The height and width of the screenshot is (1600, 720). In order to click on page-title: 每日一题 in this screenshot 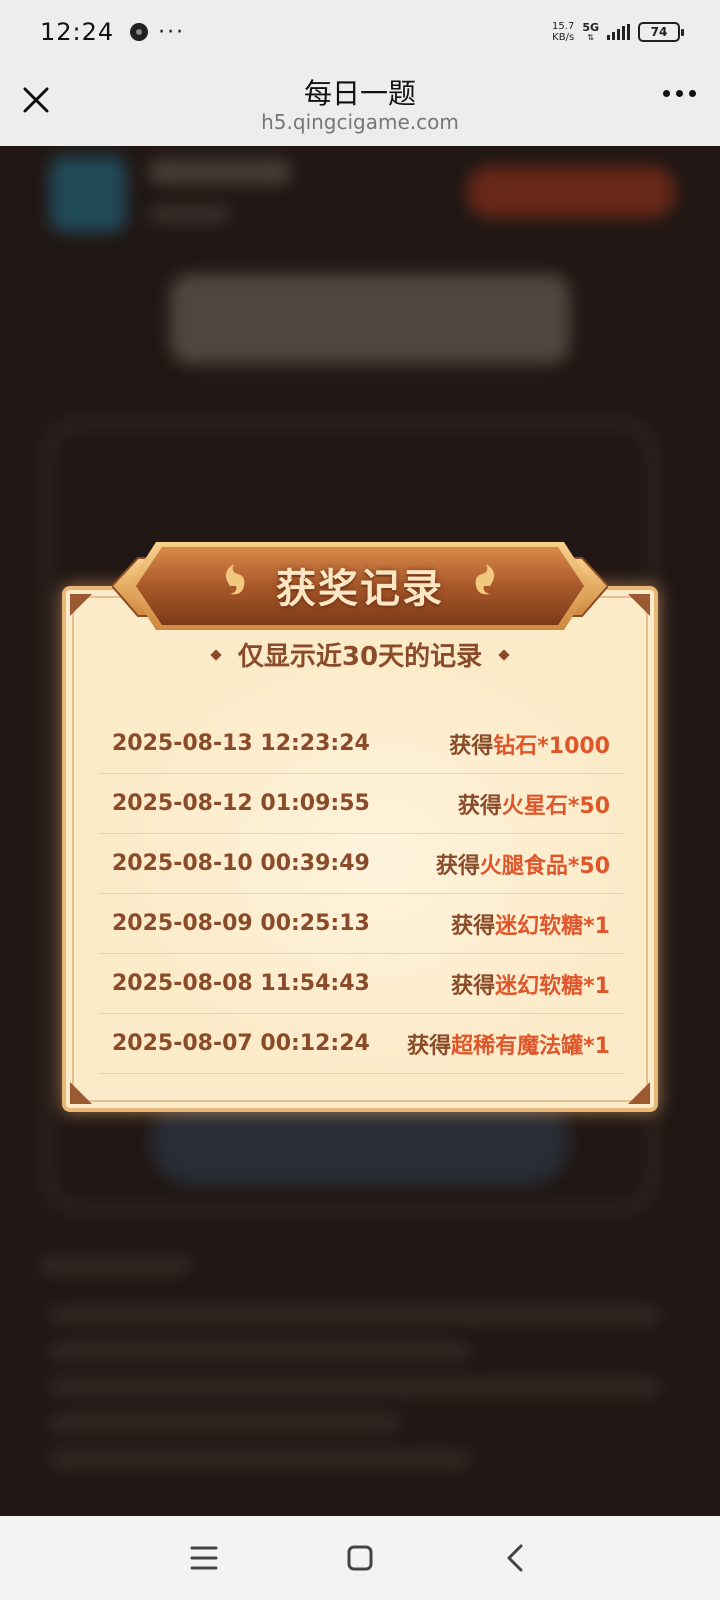, I will do `click(359, 93)`.